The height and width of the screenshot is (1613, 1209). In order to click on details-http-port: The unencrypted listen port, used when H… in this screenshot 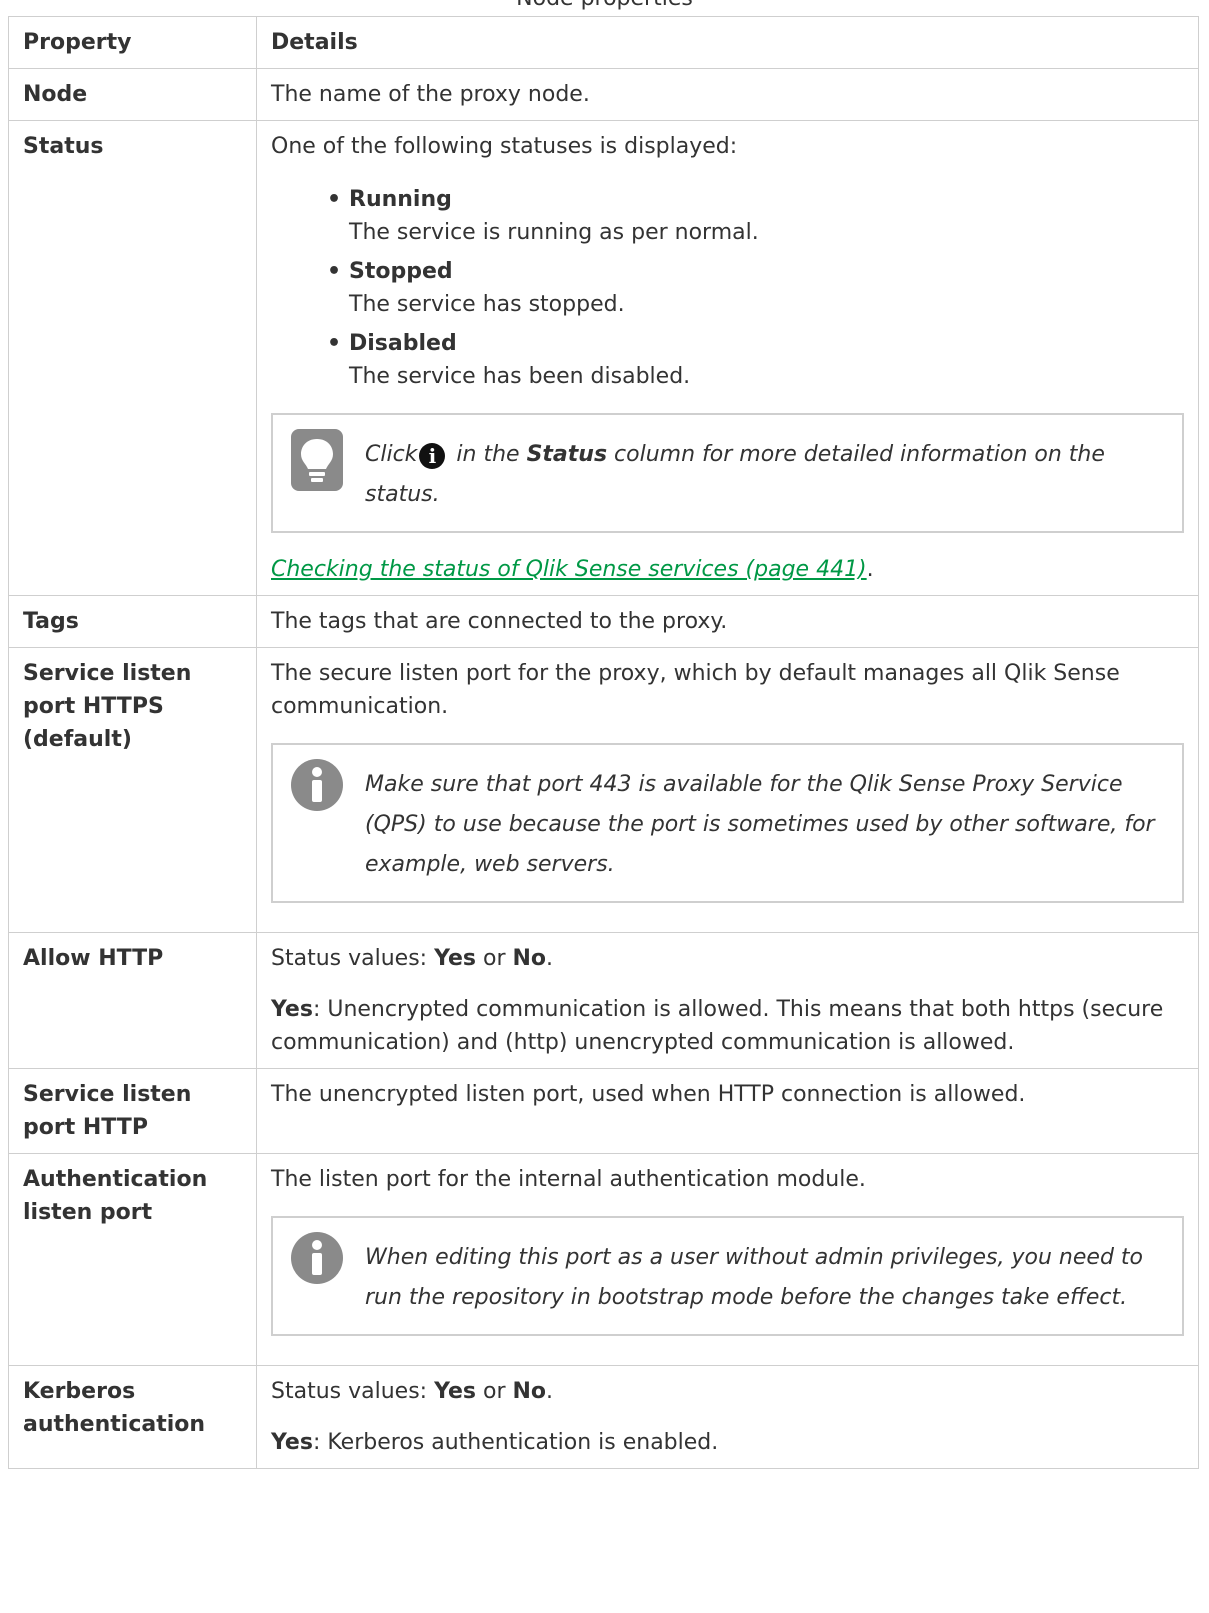, I will do `click(727, 1111)`.